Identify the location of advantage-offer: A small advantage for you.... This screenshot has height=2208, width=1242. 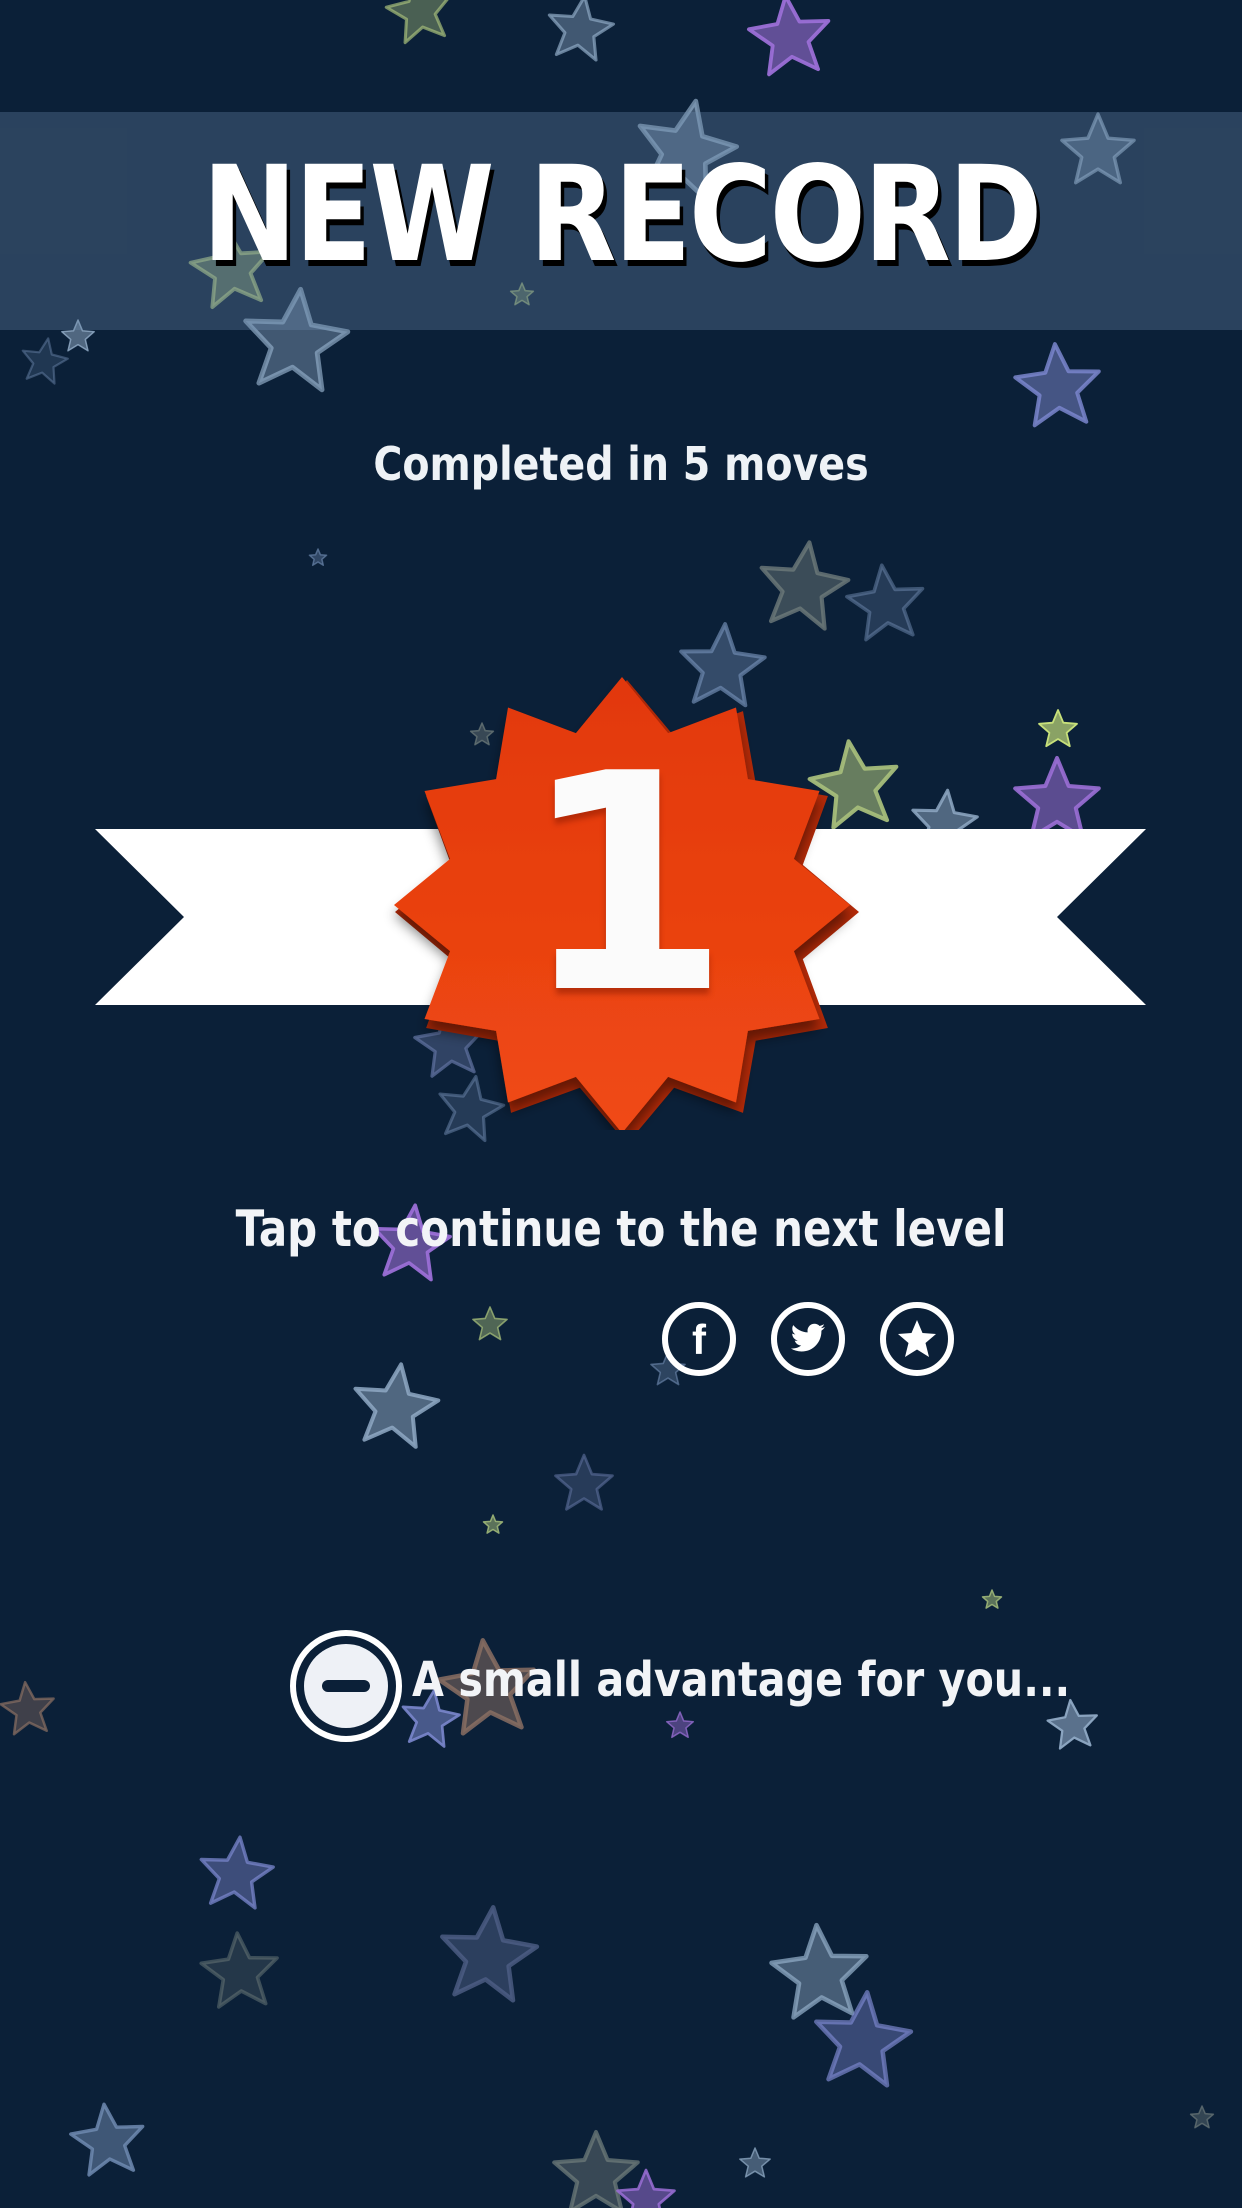
(679, 1686).